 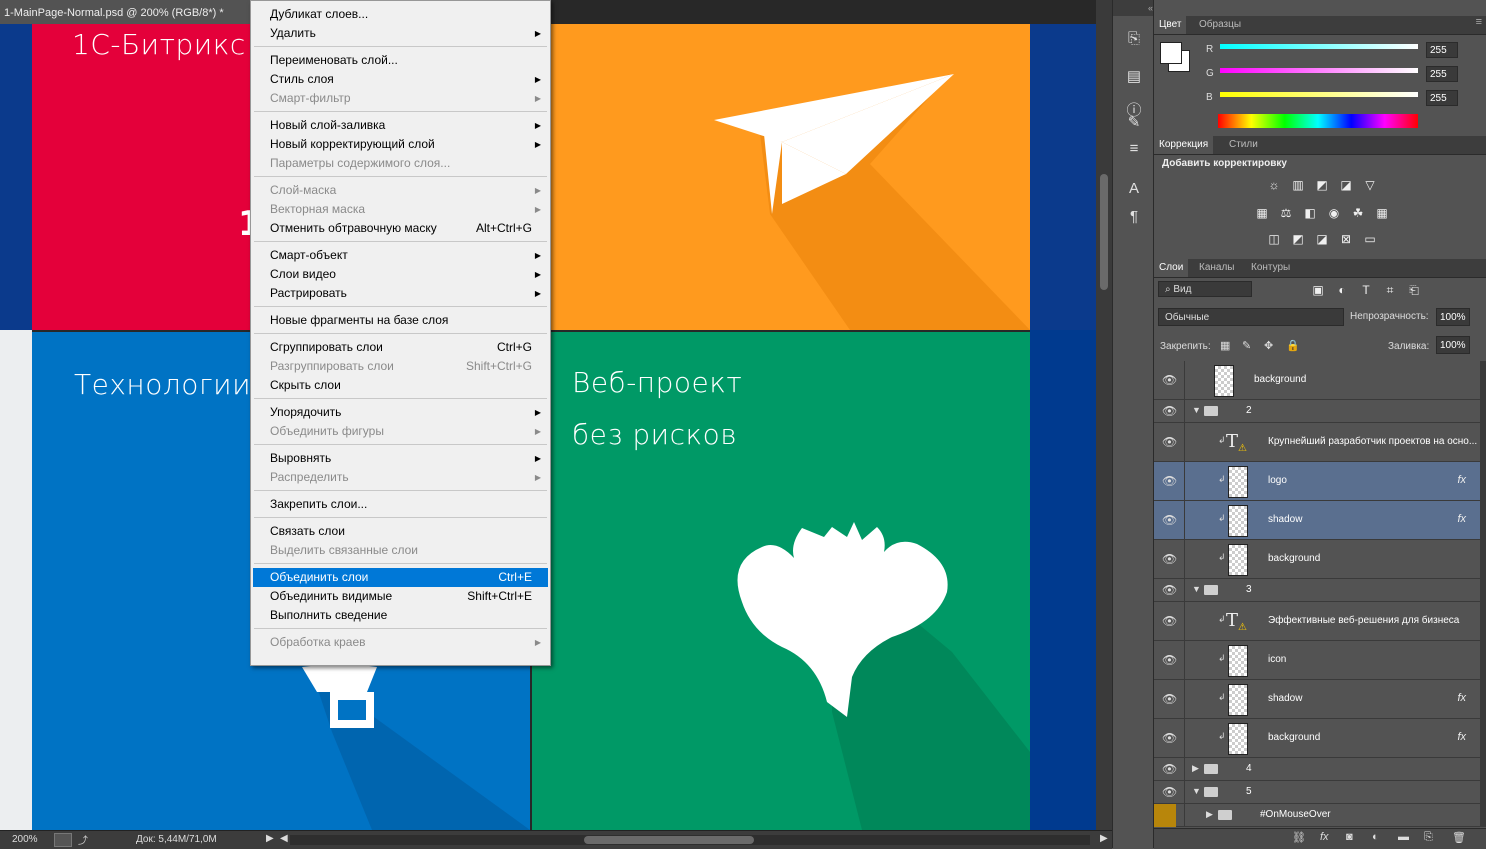 I want to click on layers-scrollbar, so click(x=1483, y=594).